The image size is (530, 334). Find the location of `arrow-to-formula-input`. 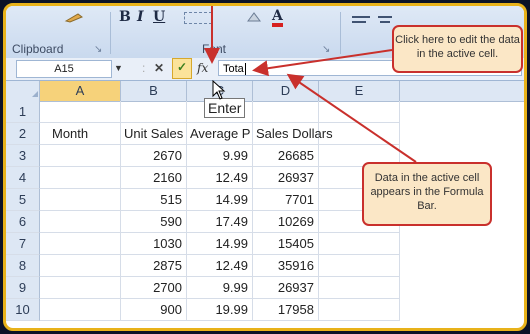

arrow-to-formula-input is located at coordinates (351, 118).